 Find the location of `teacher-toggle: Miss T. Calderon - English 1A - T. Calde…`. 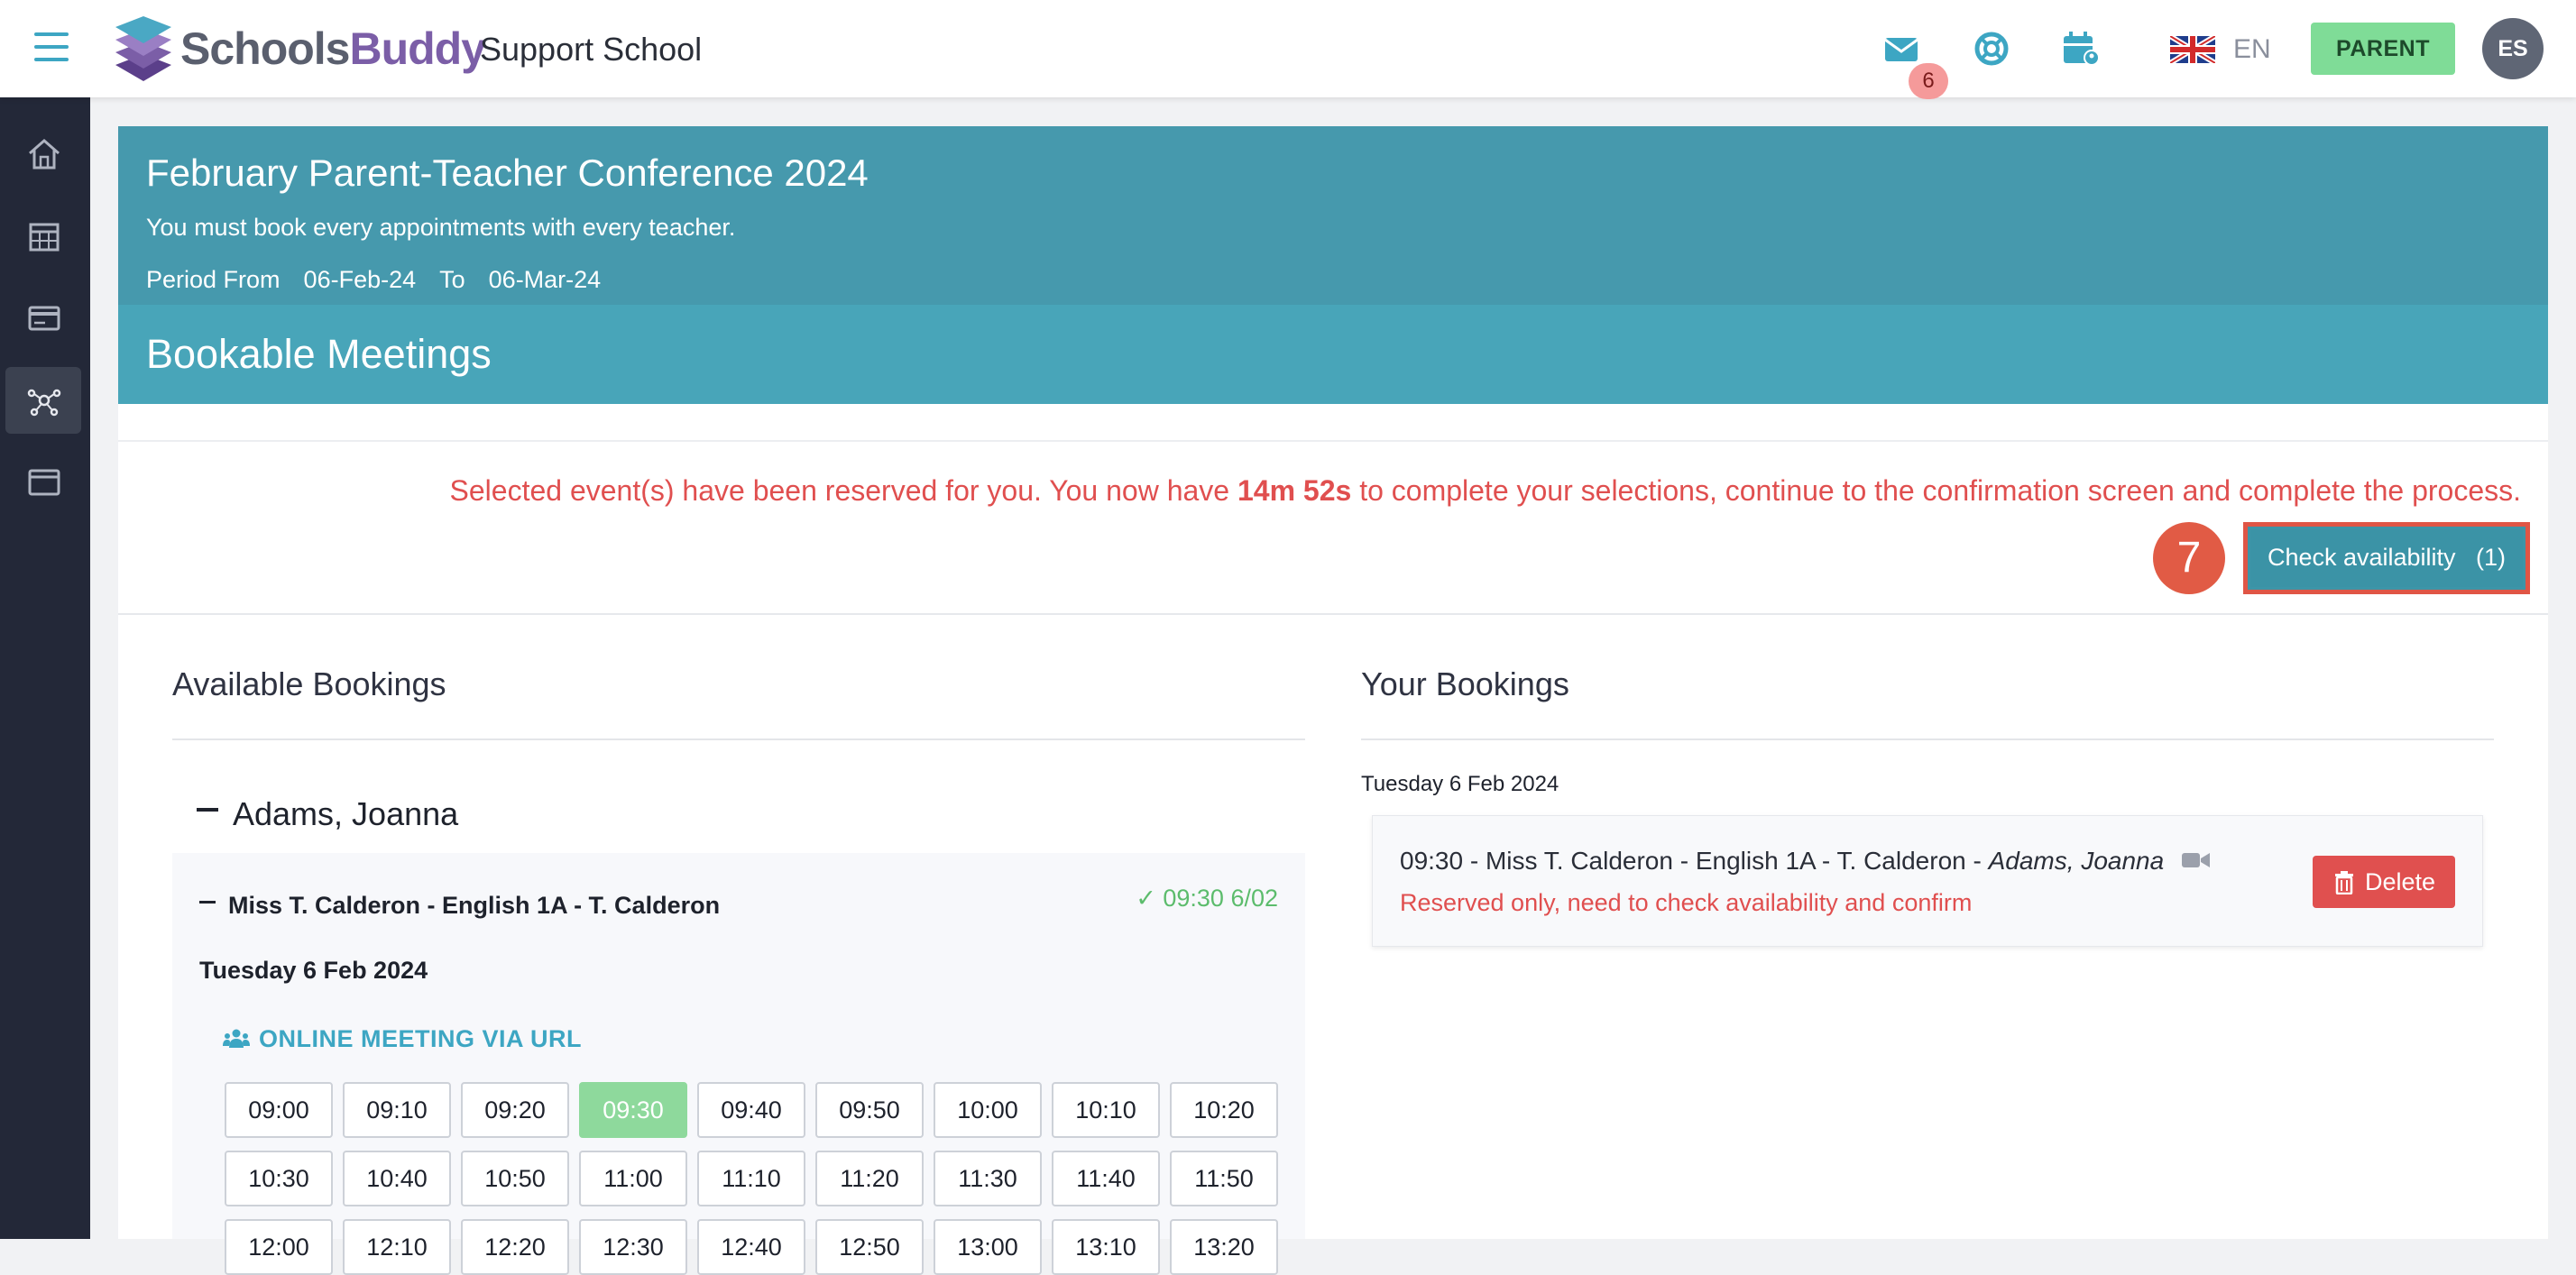

teacher-toggle: Miss T. Calderon - English 1A - T. Calde… is located at coordinates (459, 905).